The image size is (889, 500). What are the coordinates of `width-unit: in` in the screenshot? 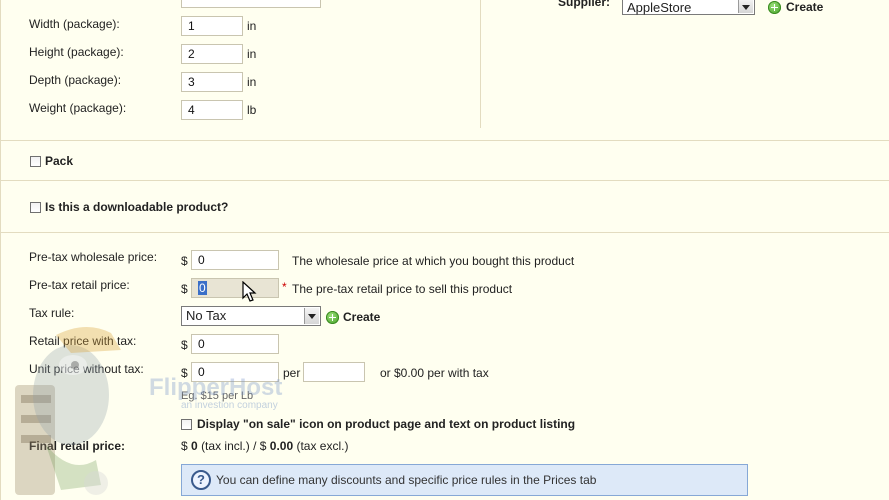 It's located at (252, 26).